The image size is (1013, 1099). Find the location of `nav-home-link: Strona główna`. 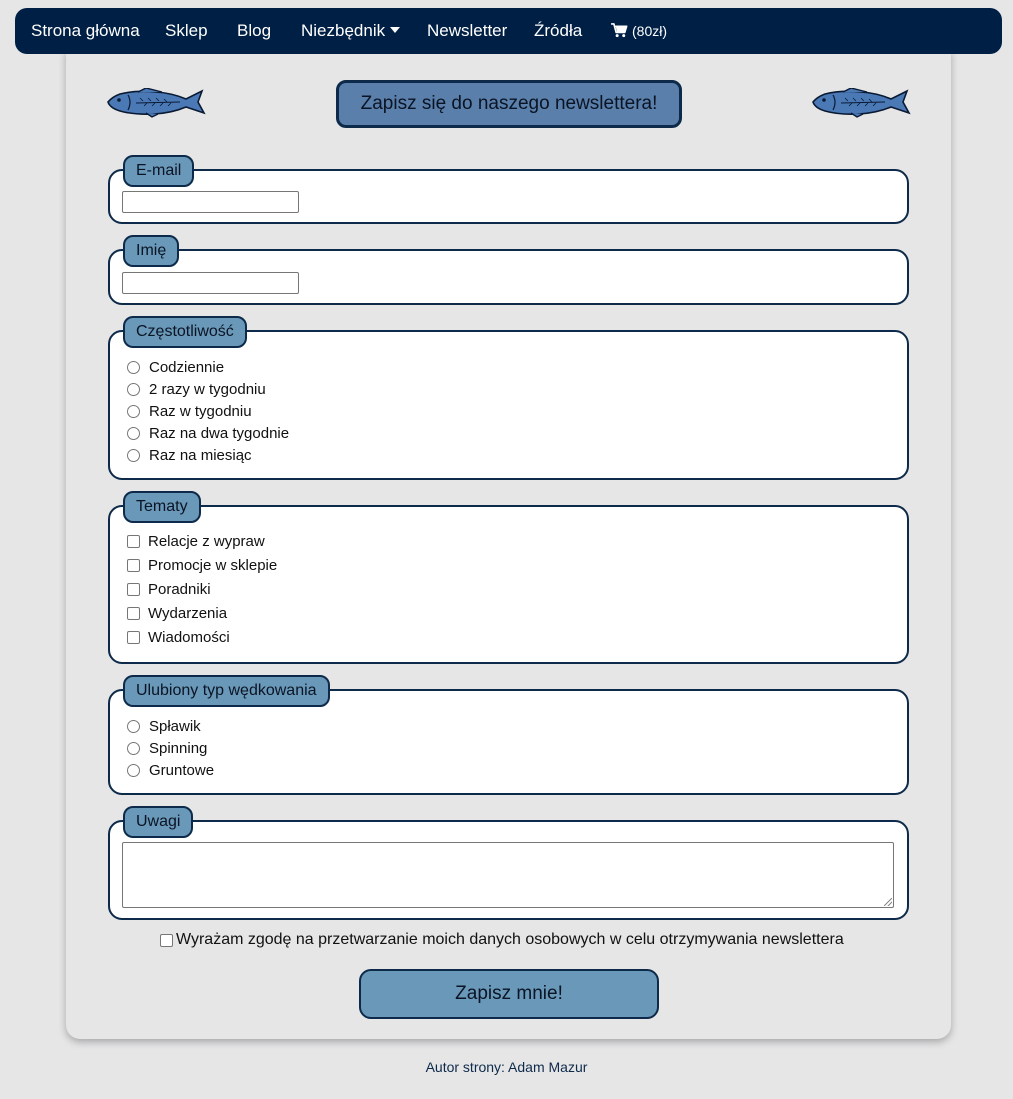

nav-home-link: Strona główna is located at coordinates (85, 30).